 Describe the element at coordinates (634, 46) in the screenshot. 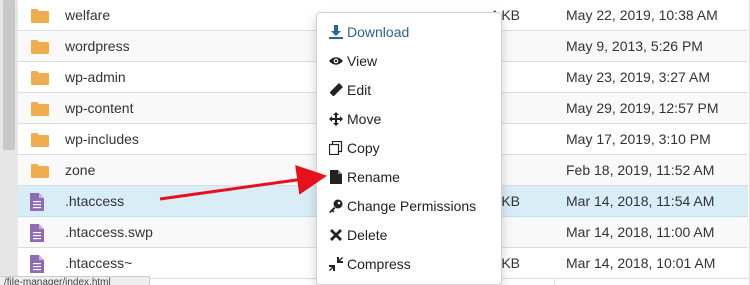

I see `file-modified-date: May 9, 2013, 5:26 PM` at that location.